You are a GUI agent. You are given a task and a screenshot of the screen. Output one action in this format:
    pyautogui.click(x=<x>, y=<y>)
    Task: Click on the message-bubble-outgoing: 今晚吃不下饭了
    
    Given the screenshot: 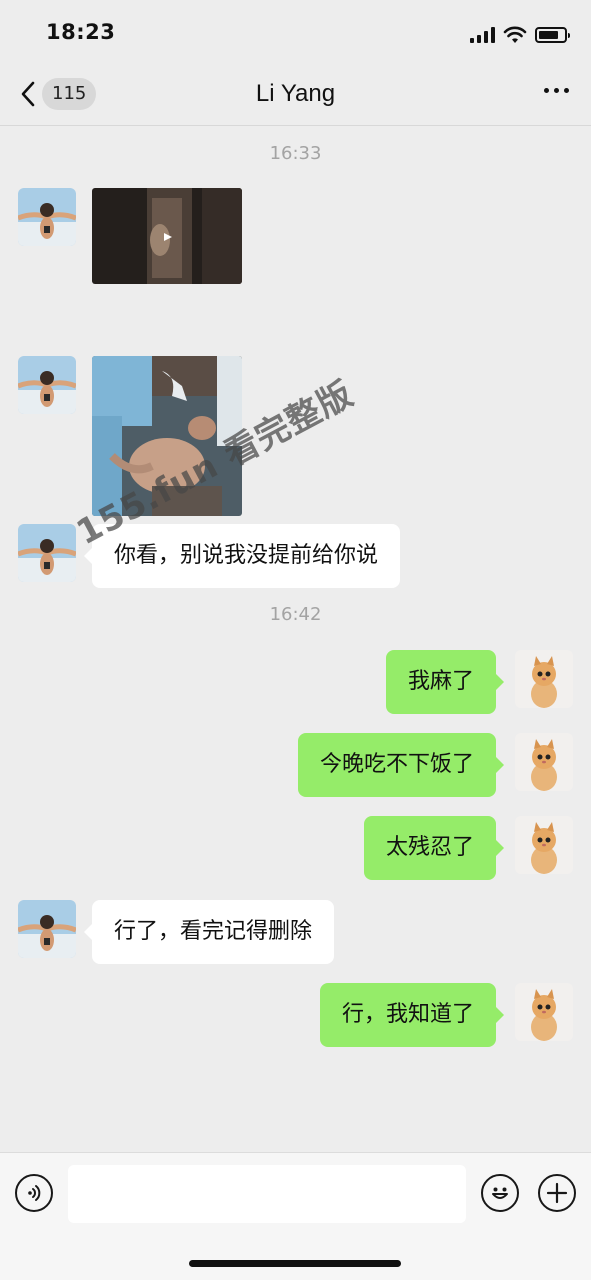 What is the action you would take?
    pyautogui.click(x=401, y=765)
    